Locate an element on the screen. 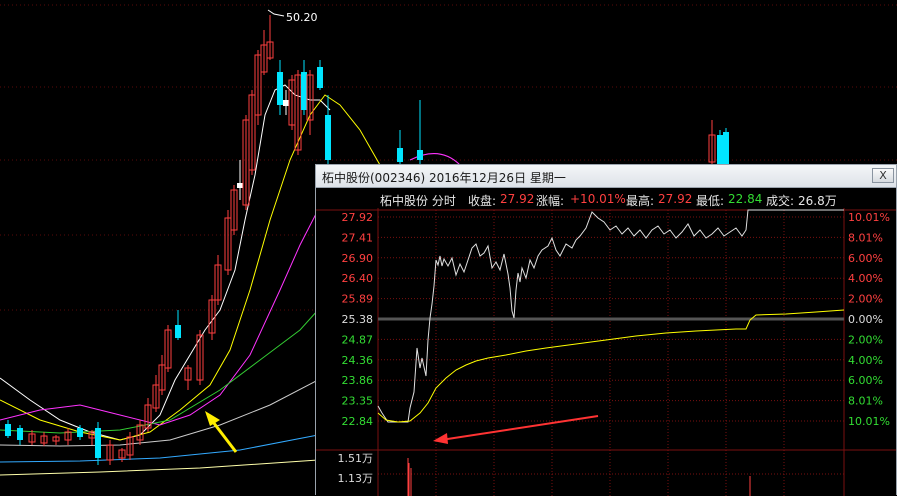 The image size is (897, 496). price-tick-label: 25.38 is located at coordinates (358, 319).